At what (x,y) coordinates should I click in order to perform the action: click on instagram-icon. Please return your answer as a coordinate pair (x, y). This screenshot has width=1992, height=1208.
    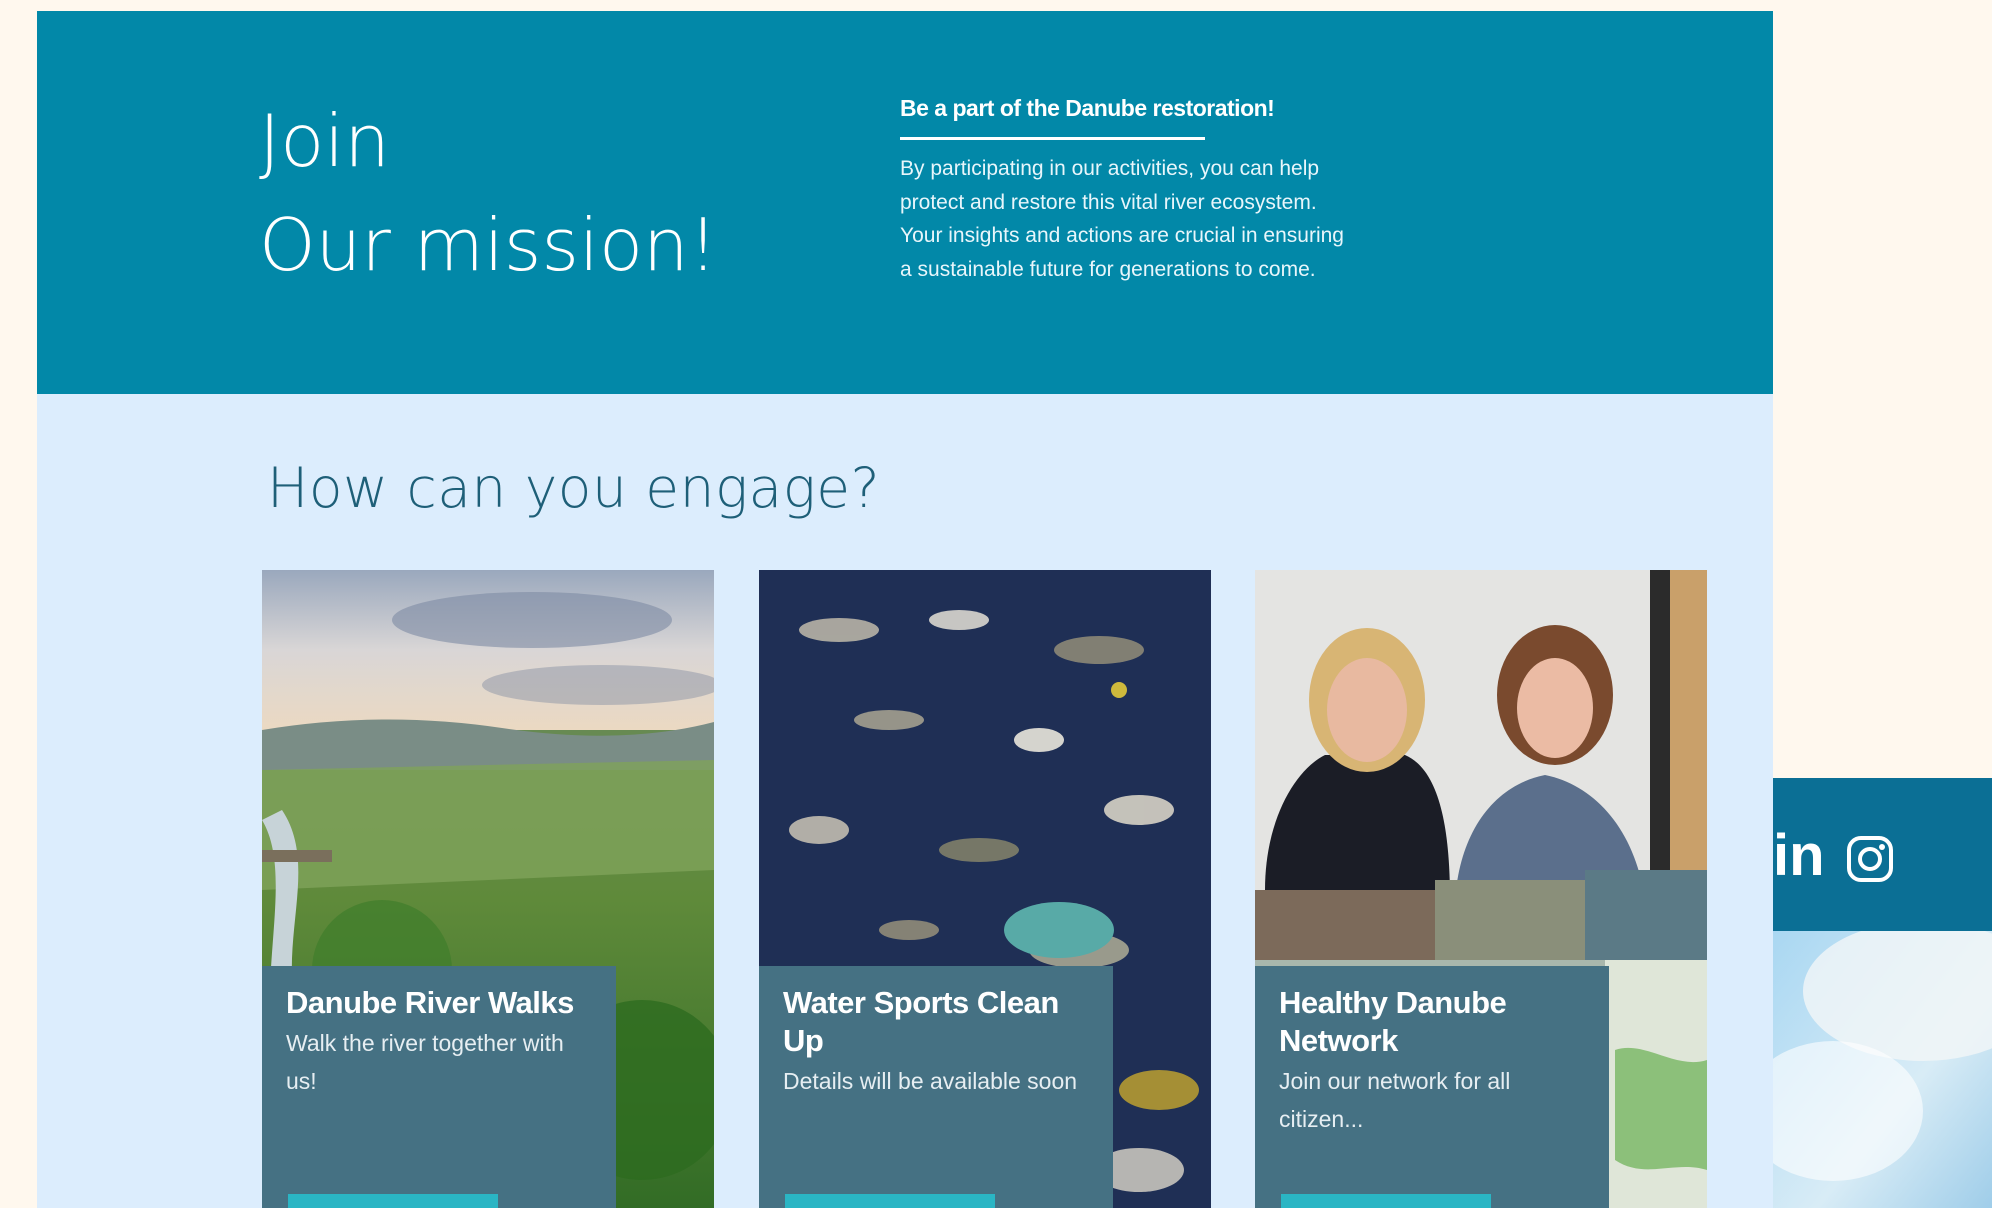
    Looking at the image, I should click on (1870, 859).